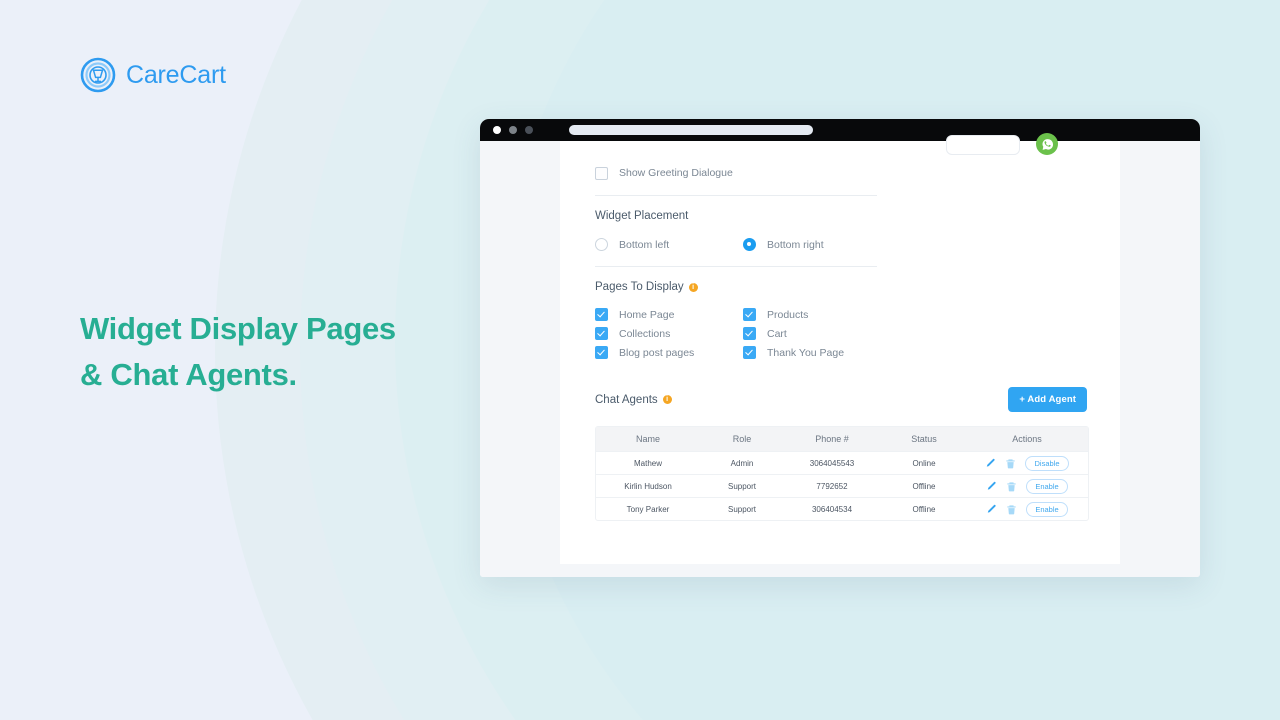 The image size is (1280, 720). Describe the element at coordinates (832, 486) in the screenshot. I see `agent-phone: 7792652` at that location.